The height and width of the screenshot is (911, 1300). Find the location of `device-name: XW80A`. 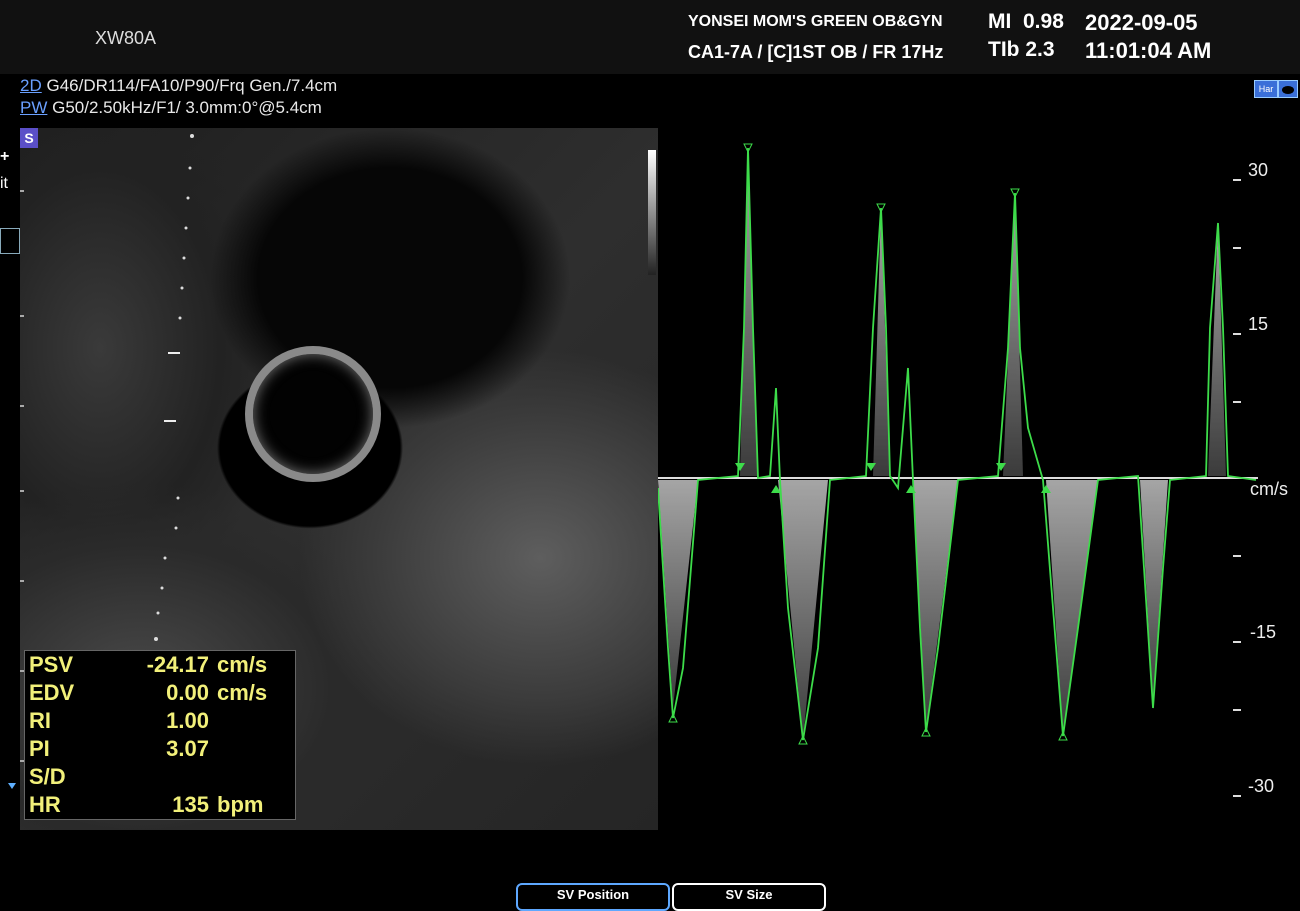

device-name: XW80A is located at coordinates (126, 38).